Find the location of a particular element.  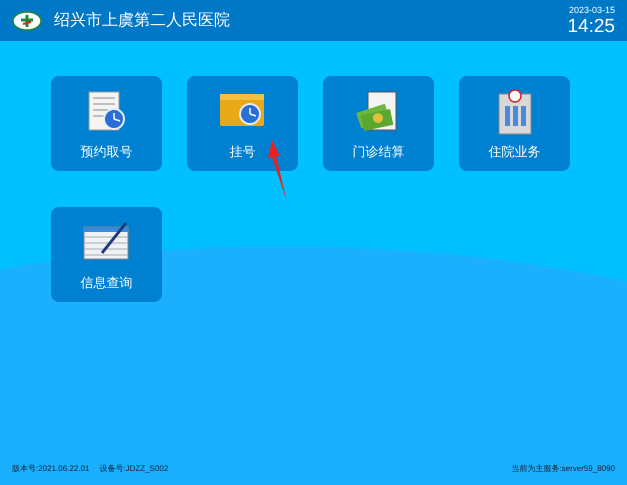

device-text: 设备号:JDZZ_S002 is located at coordinates (133, 469).